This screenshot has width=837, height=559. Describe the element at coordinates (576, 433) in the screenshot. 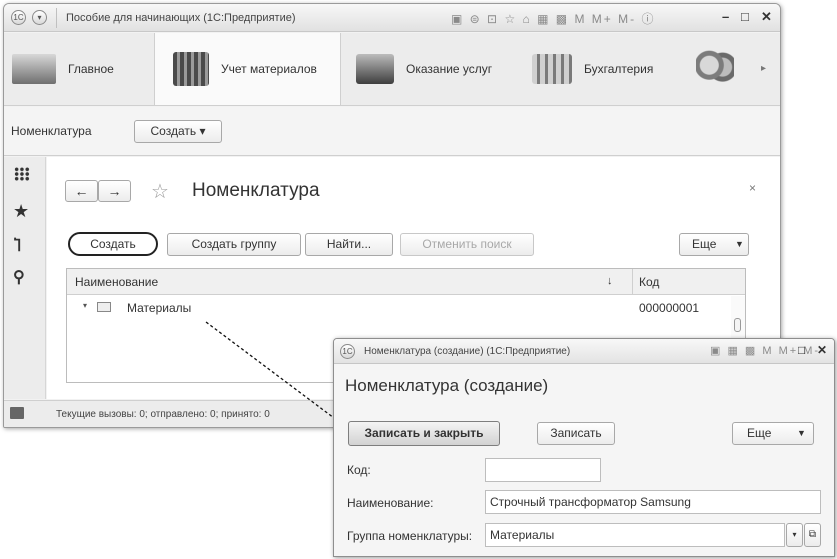

I see `save-button: Записать` at that location.